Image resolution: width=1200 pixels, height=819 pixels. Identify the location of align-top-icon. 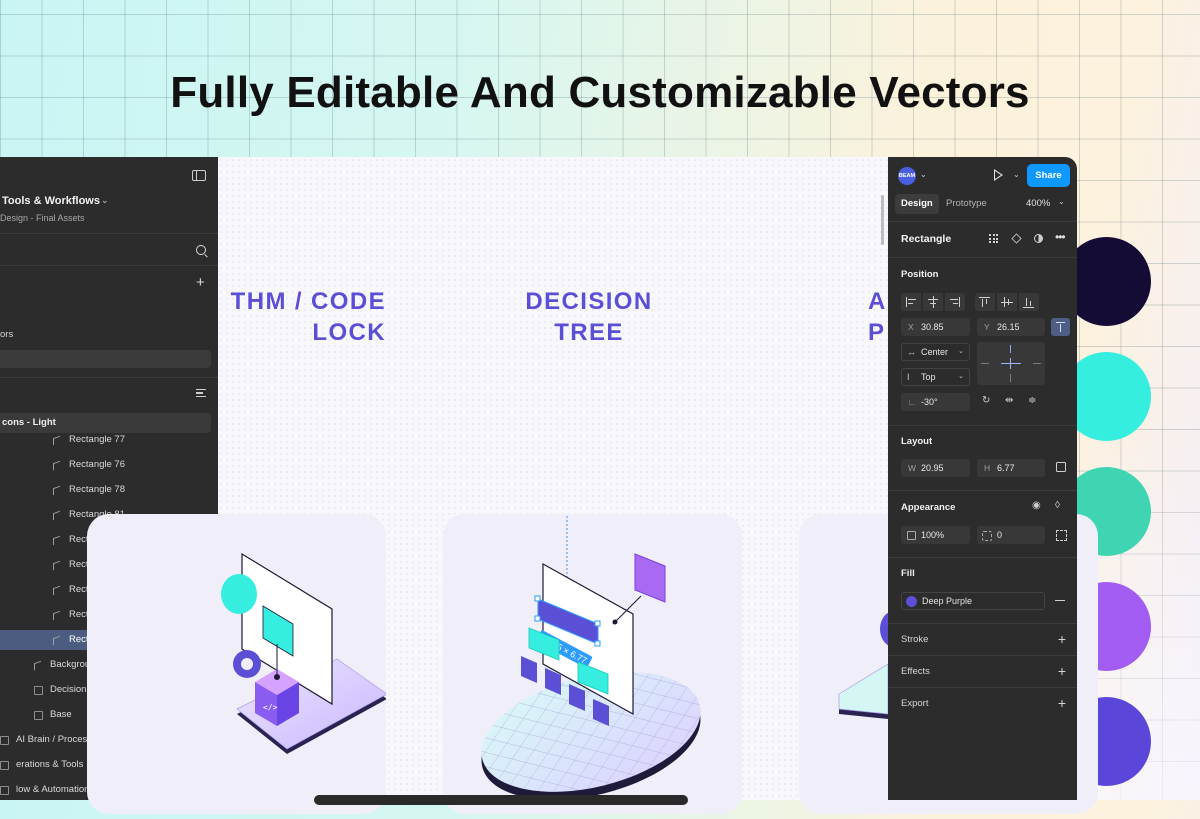
(985, 302).